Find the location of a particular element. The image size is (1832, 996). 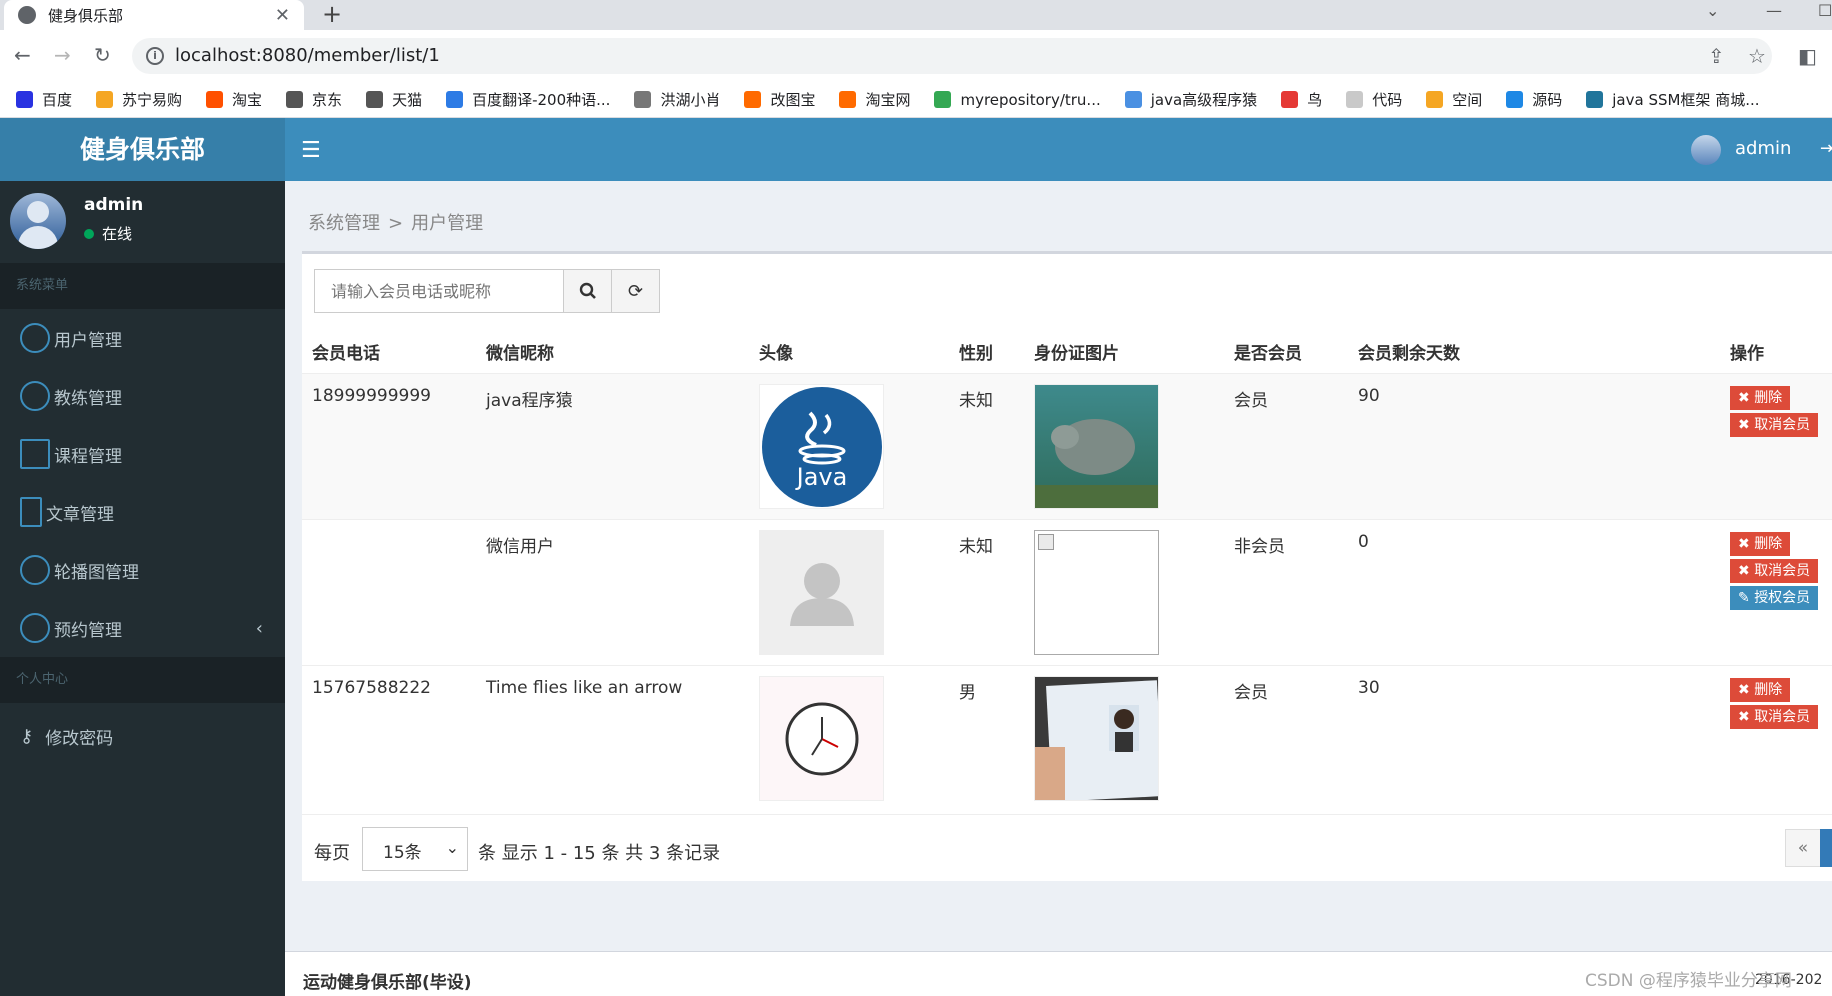

col-header-member: 是否会员 is located at coordinates (1268, 354).